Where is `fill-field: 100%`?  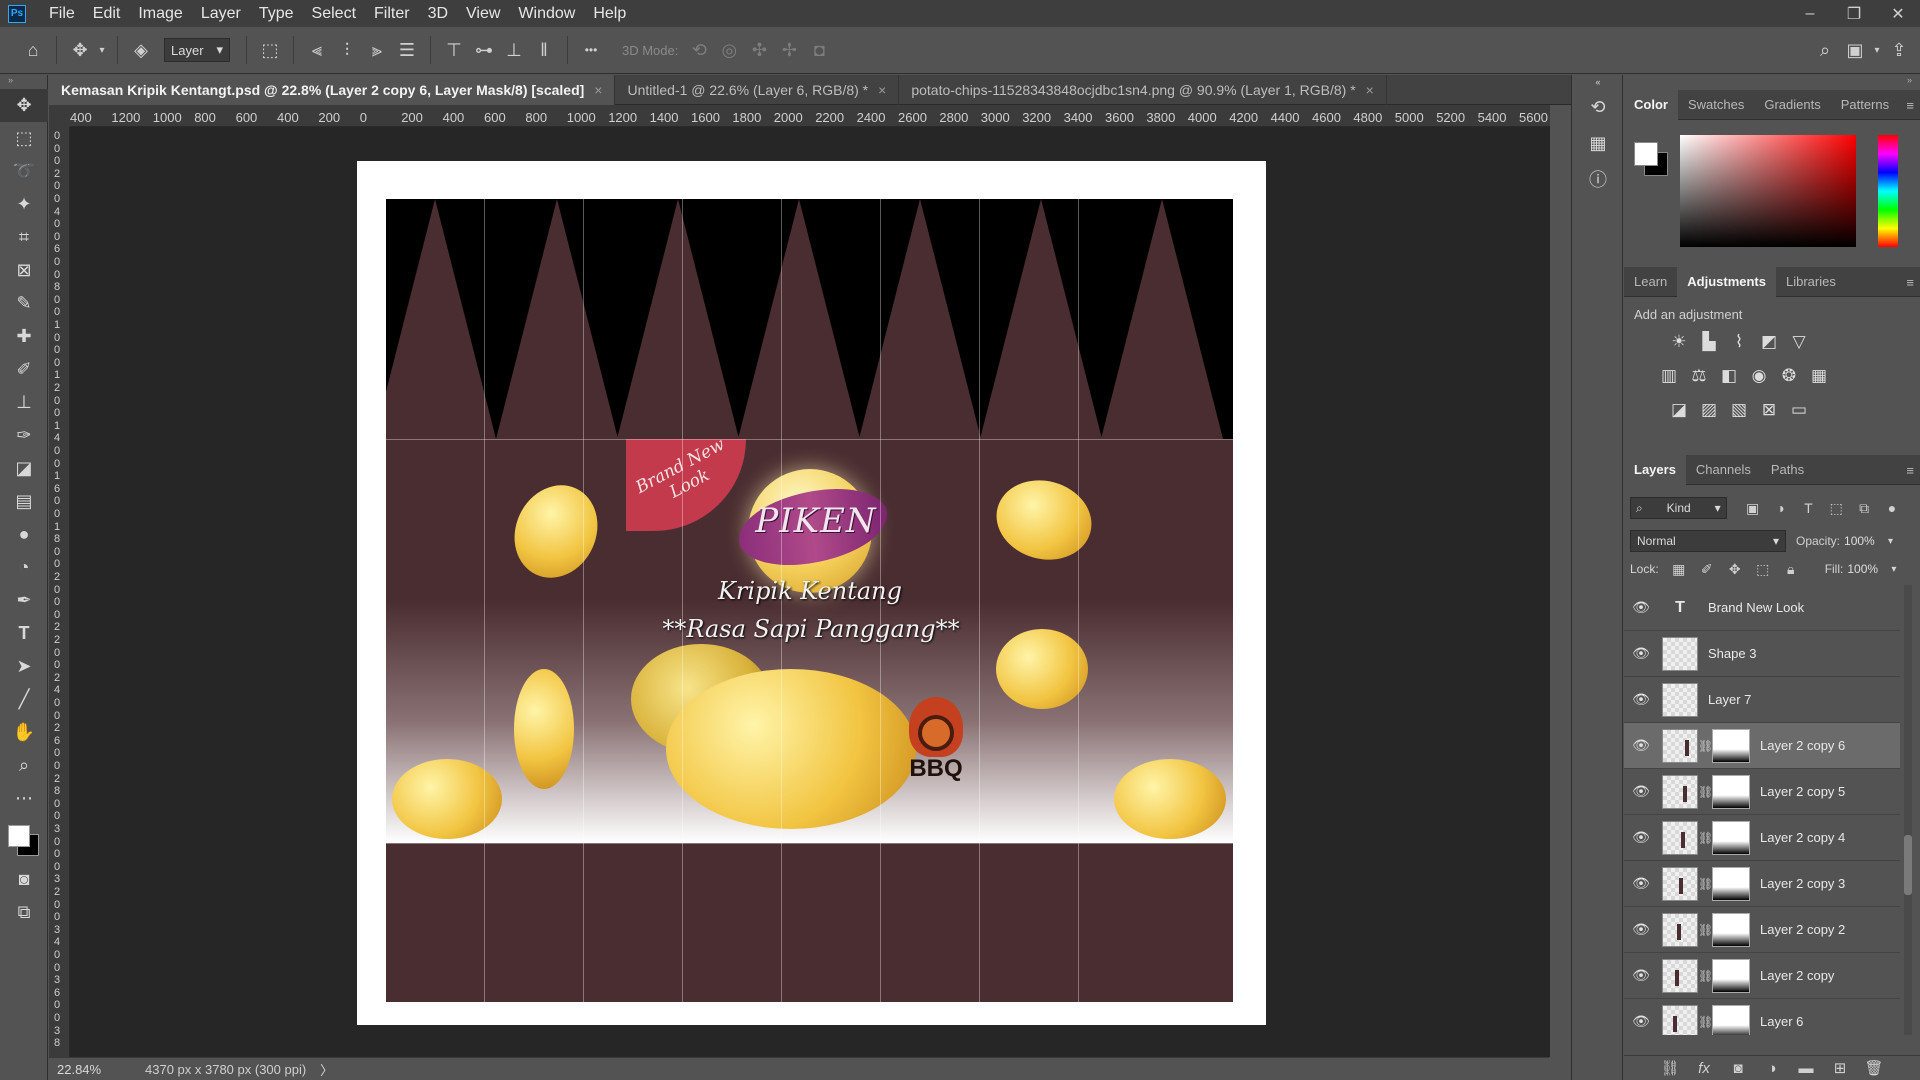 fill-field: 100% is located at coordinates (1869, 569).